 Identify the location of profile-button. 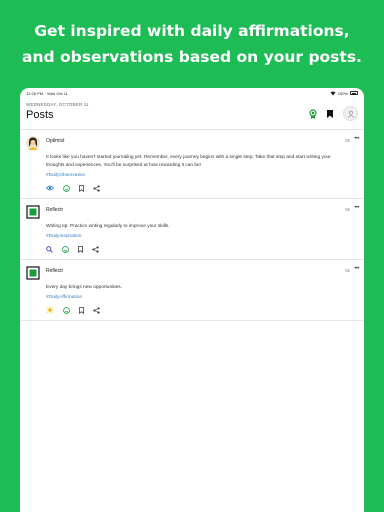
(350, 113).